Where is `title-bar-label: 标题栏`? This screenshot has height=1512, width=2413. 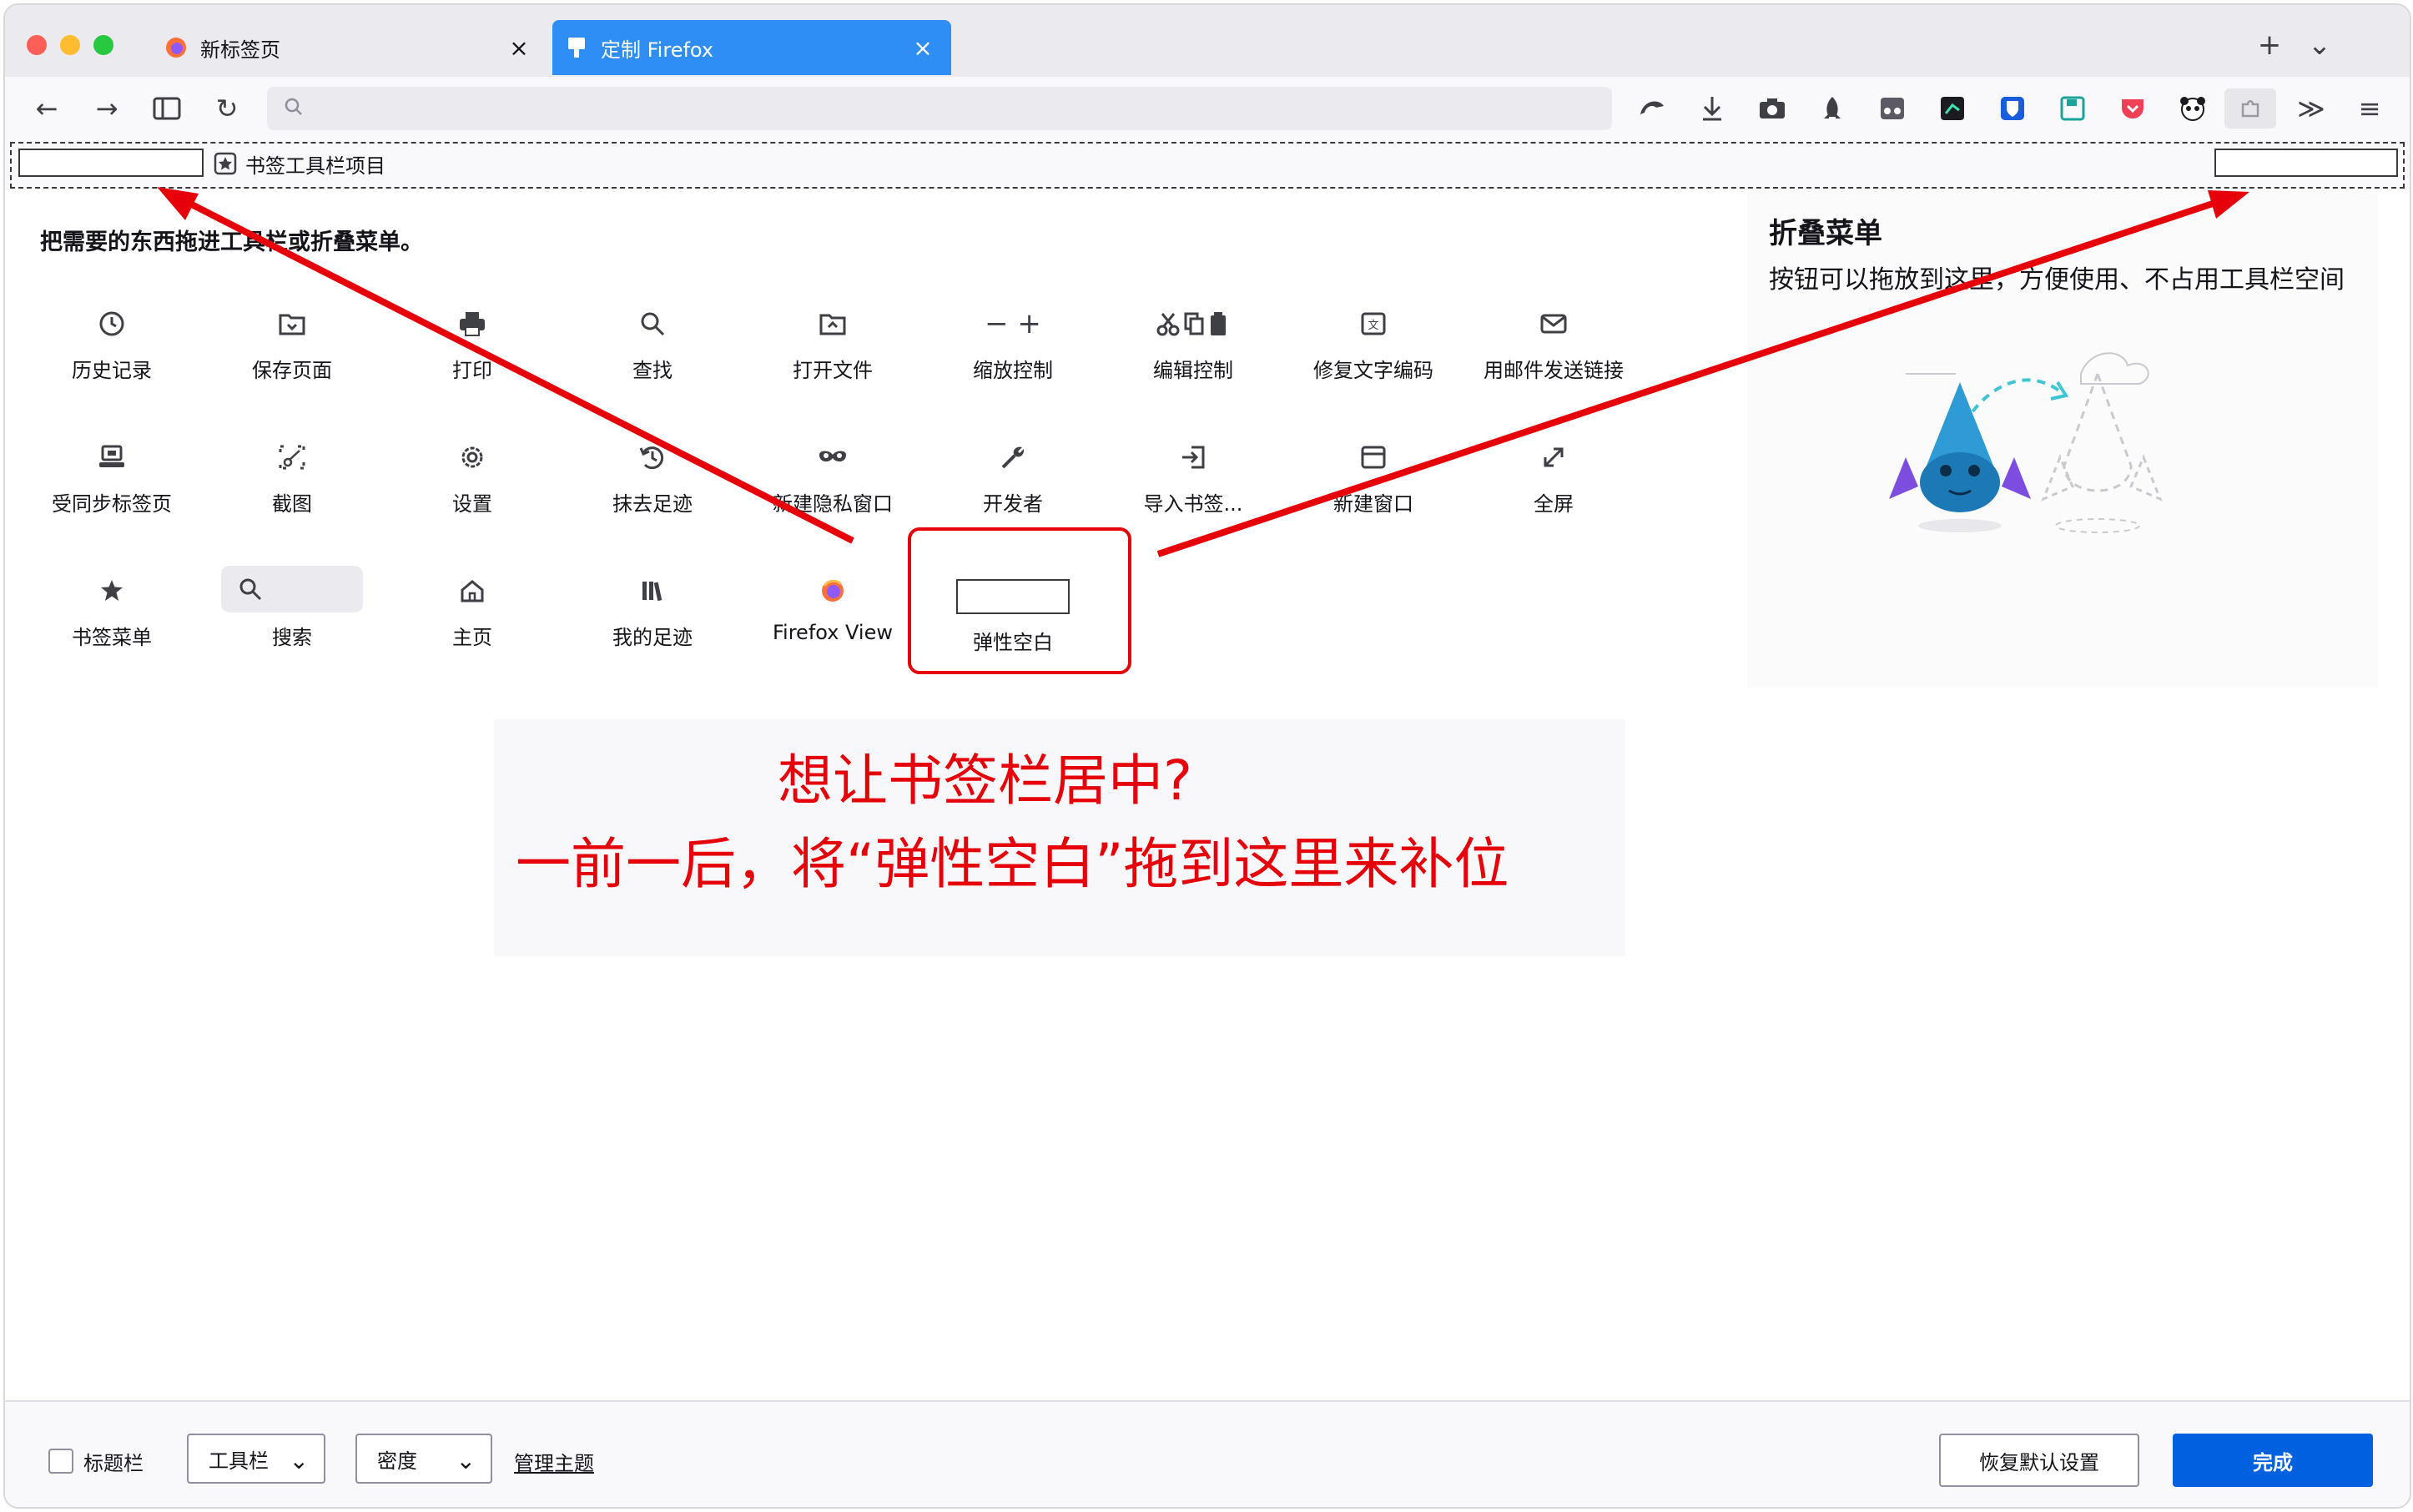
title-bar-label: 标题栏 is located at coordinates (113, 1463).